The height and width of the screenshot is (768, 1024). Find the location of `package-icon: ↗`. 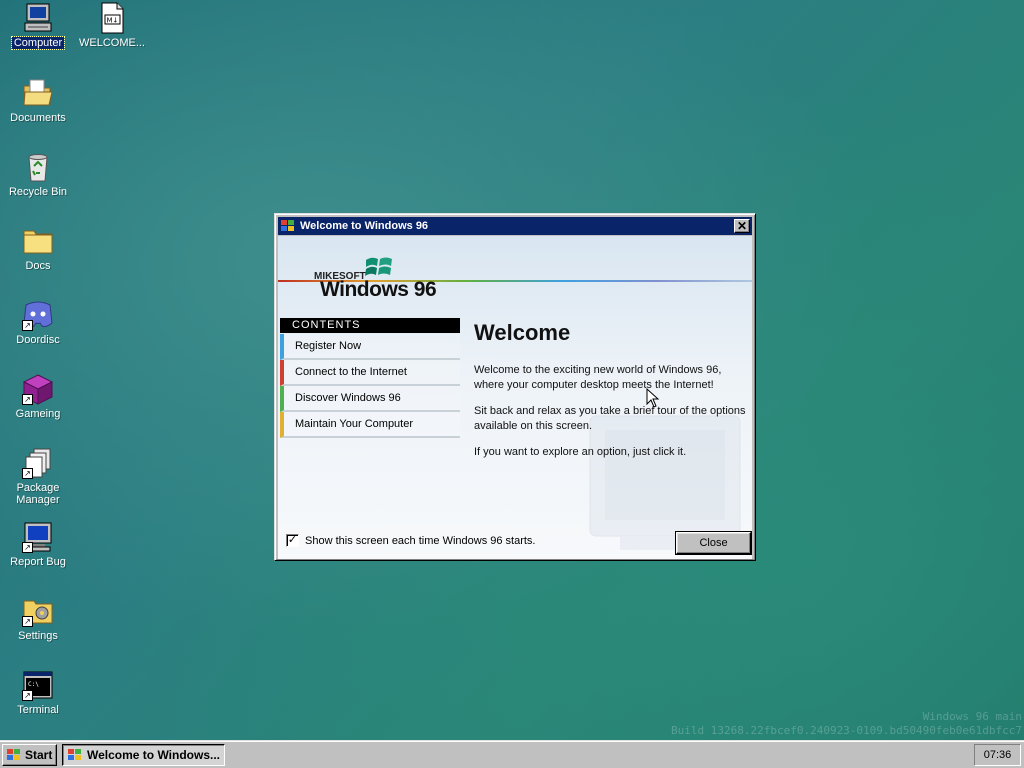

package-icon: ↗ is located at coordinates (38, 463).